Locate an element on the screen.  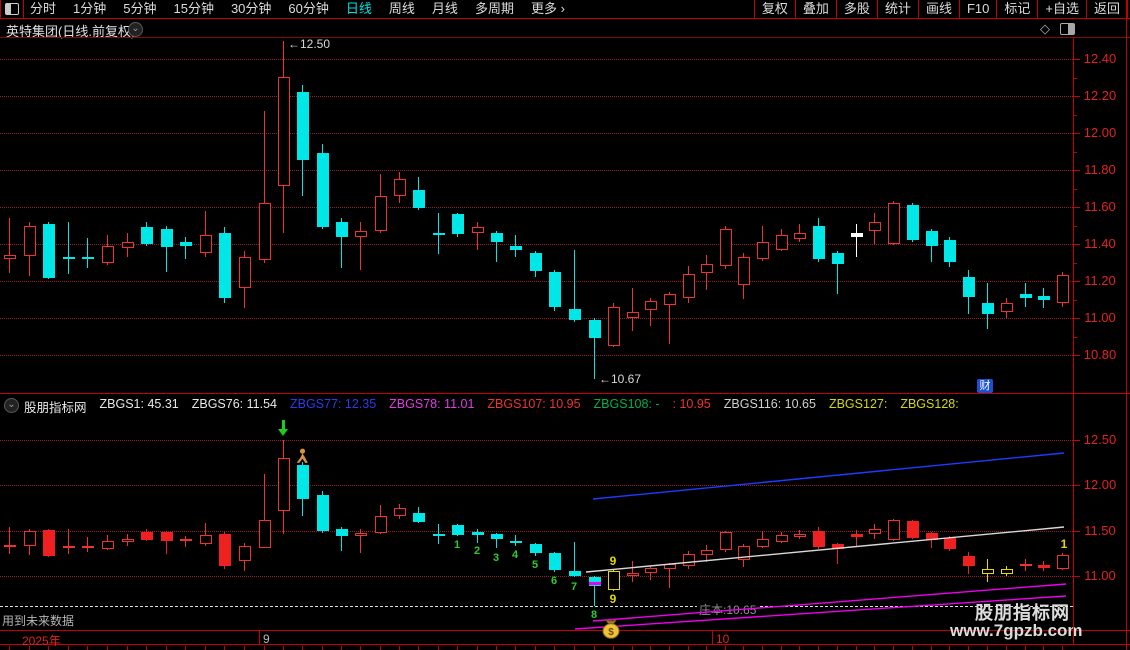
count-digit-green: 3 is located at coordinates (496, 558).